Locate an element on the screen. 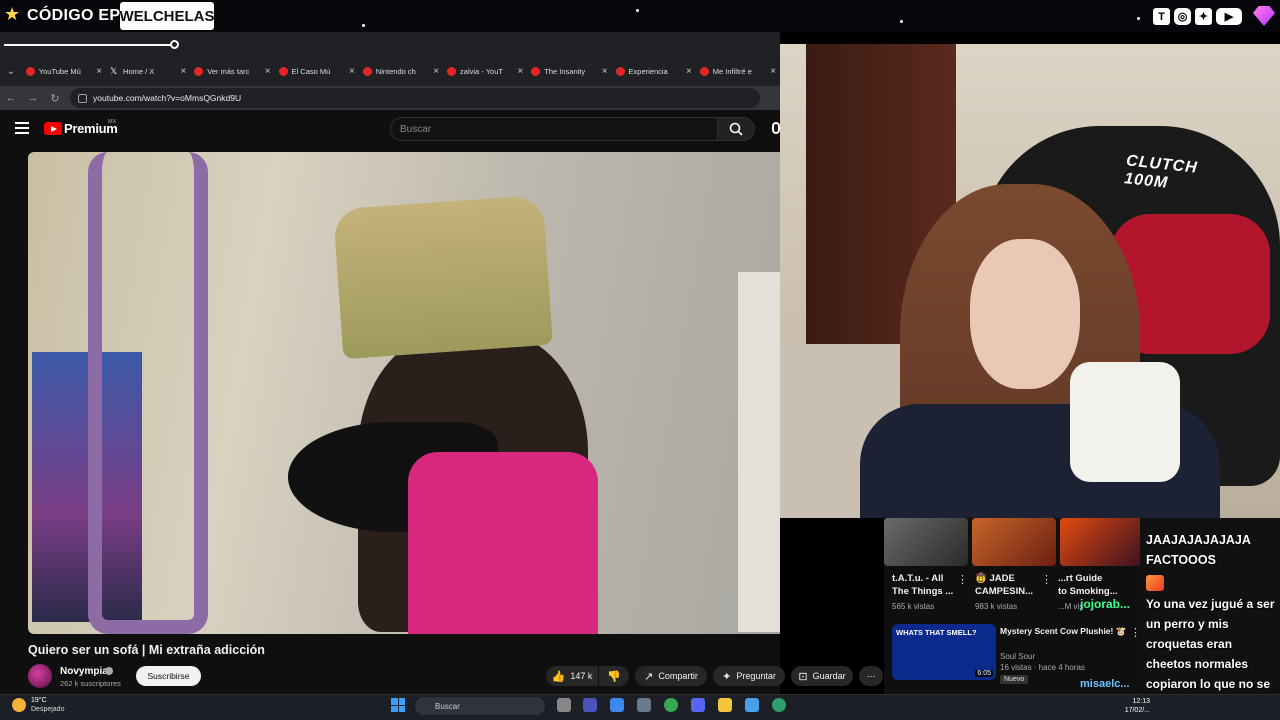 The height and width of the screenshot is (720, 1280). photos-icon is located at coordinates (752, 705).